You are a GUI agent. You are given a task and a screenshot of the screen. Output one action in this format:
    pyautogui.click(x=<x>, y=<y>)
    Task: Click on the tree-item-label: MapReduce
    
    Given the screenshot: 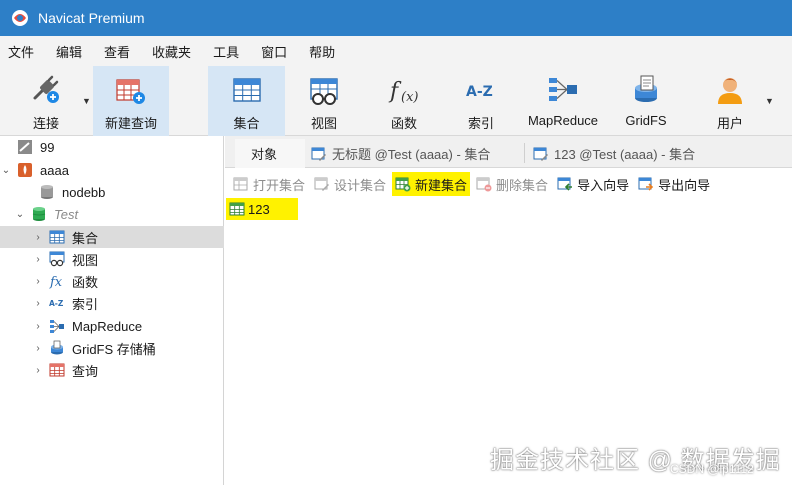 What is the action you would take?
    pyautogui.click(x=107, y=326)
    